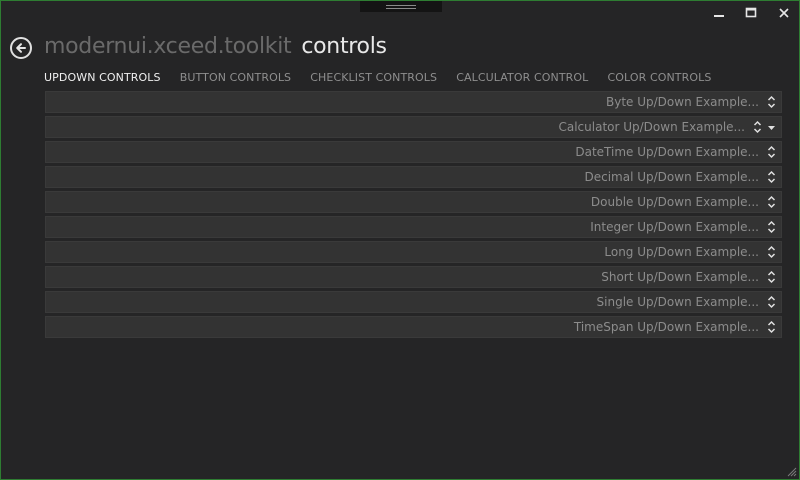  What do you see at coordinates (771, 128) in the screenshot?
I see `chevron-down-icon` at bounding box center [771, 128].